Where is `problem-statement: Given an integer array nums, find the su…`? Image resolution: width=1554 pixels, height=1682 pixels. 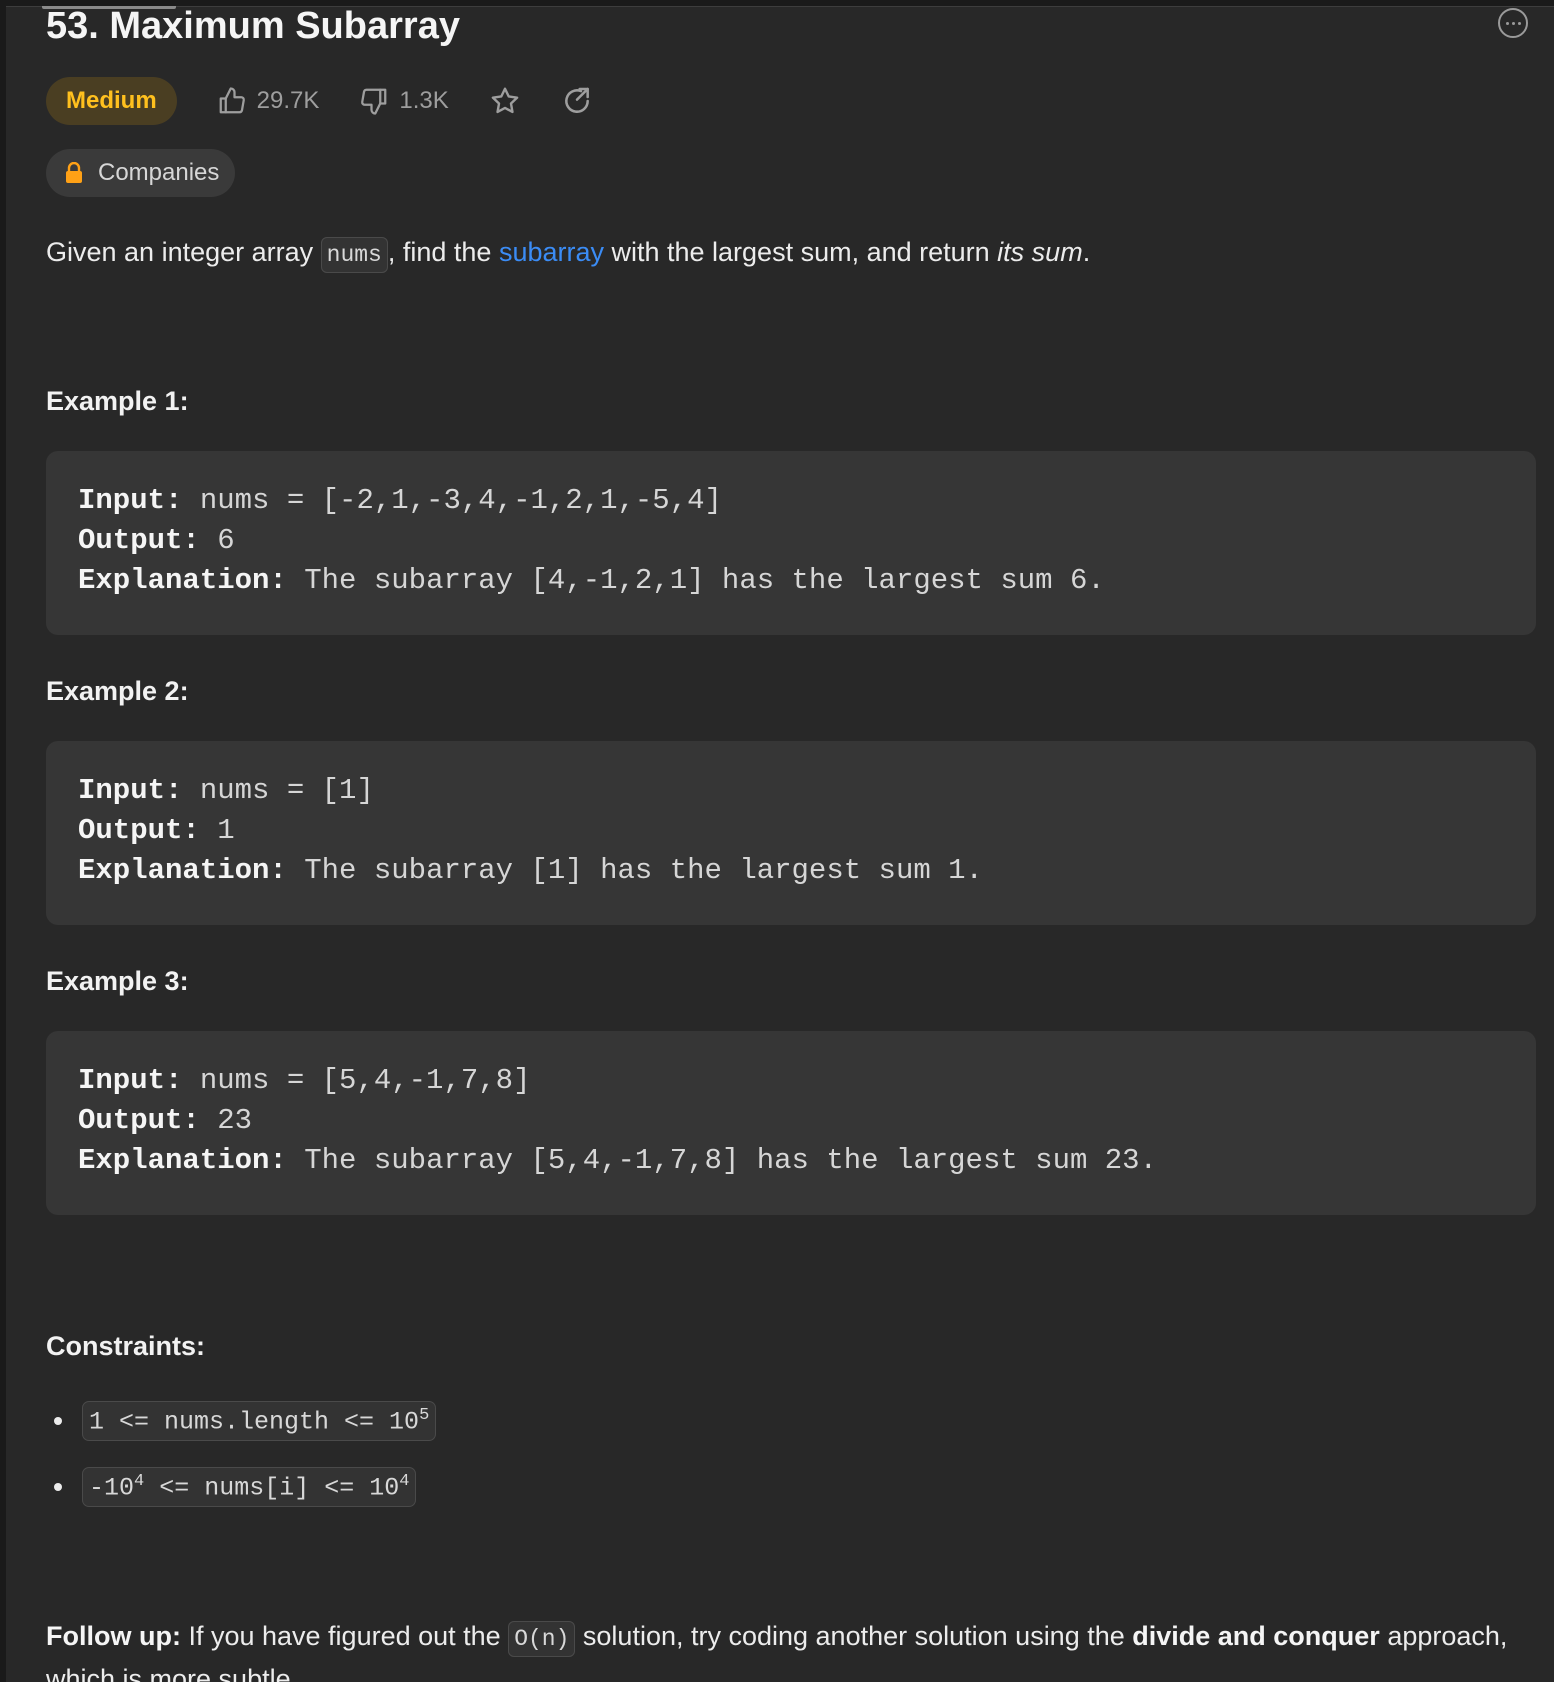
problem-statement: Given an integer array nums, find the su… is located at coordinates (568, 253).